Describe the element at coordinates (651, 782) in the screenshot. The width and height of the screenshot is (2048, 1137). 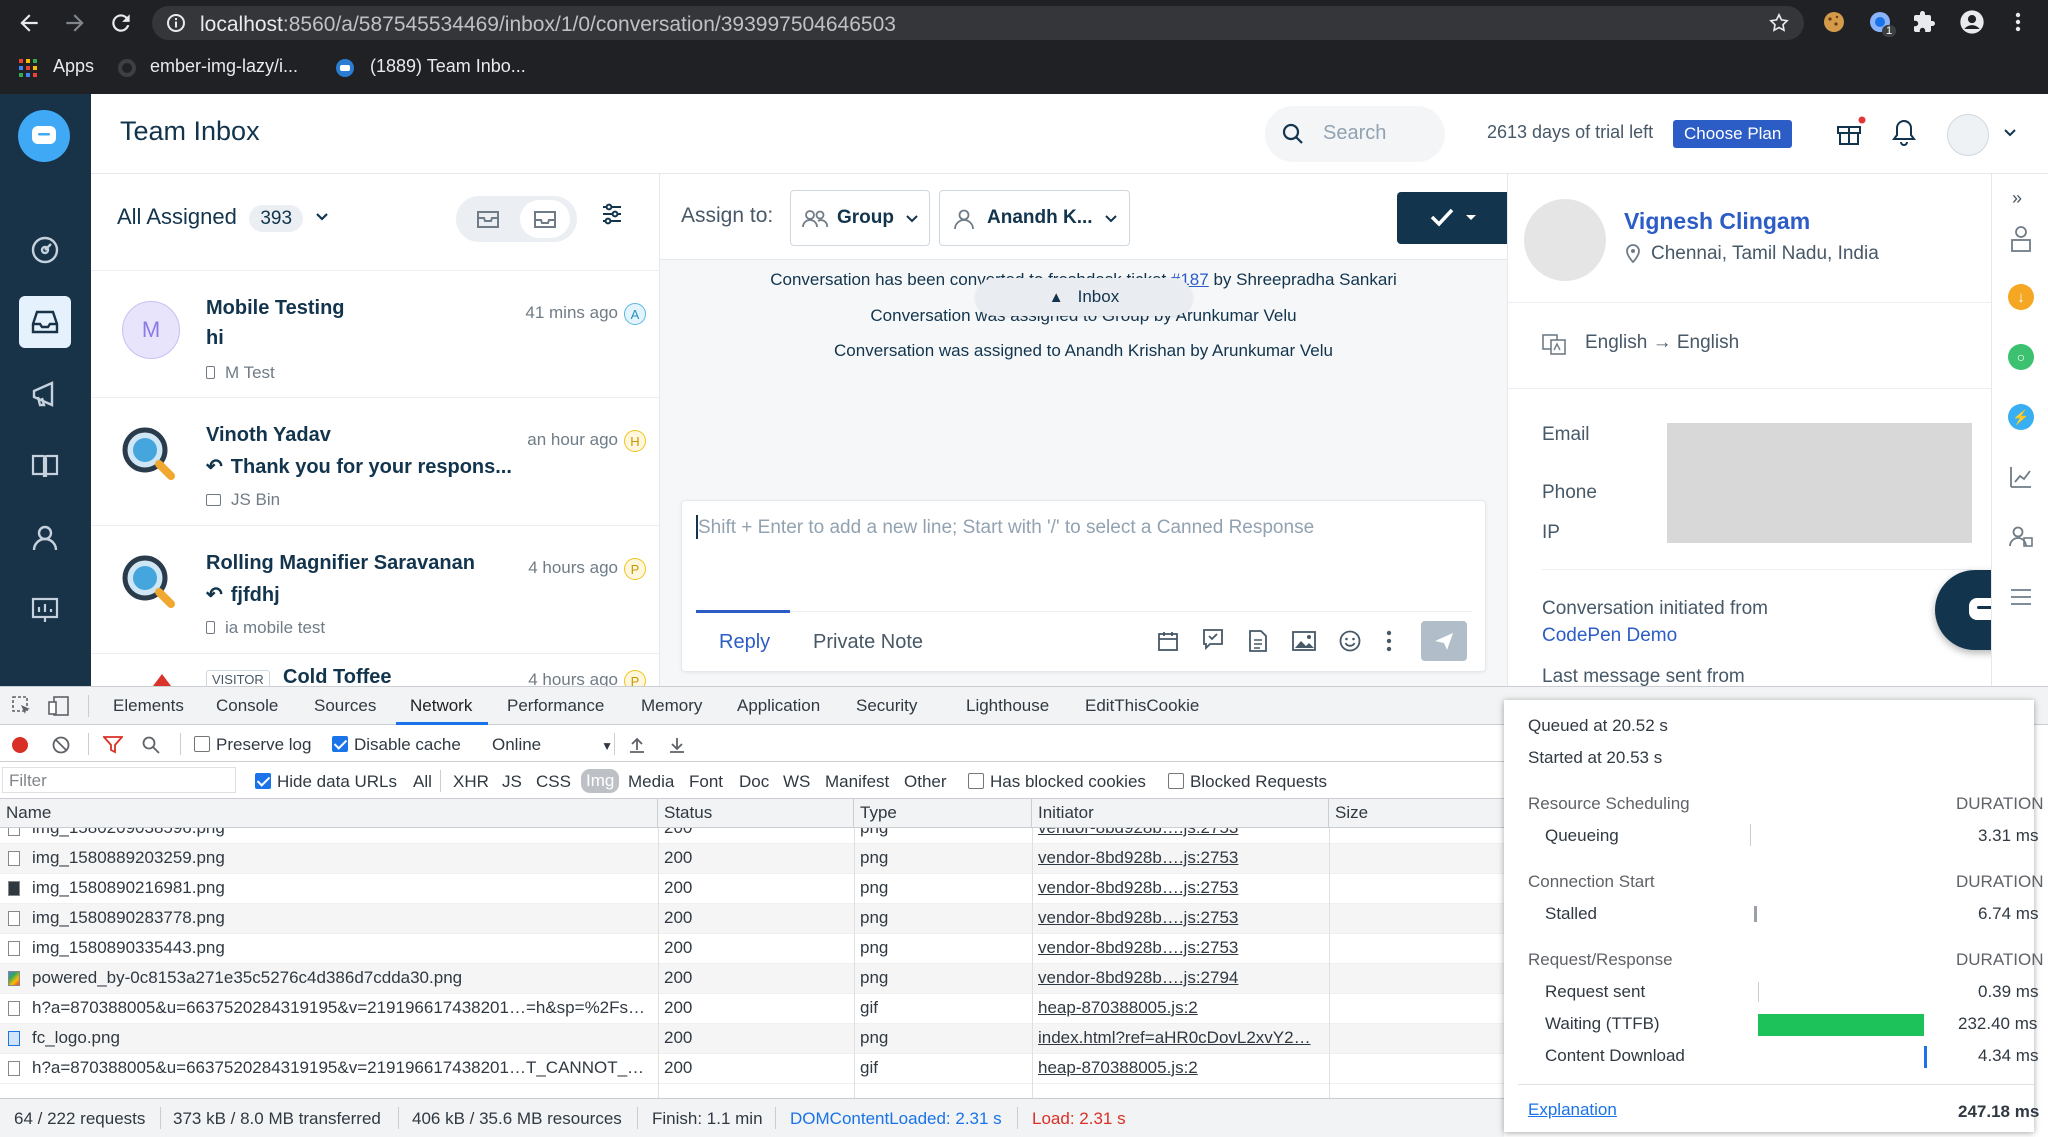
I see `type-media: Media` at that location.